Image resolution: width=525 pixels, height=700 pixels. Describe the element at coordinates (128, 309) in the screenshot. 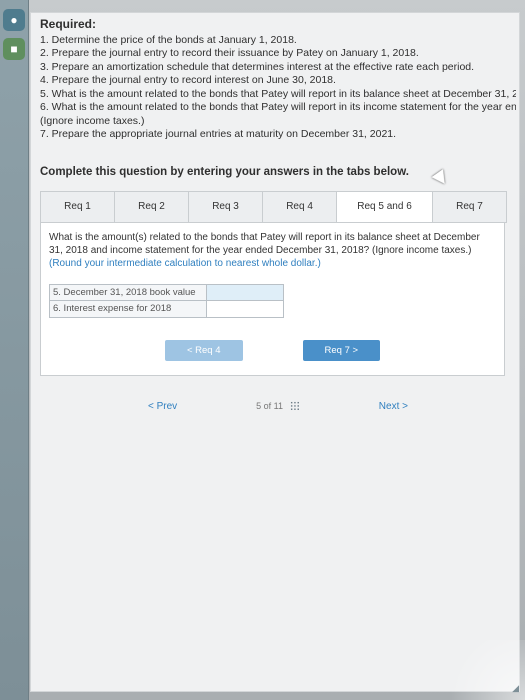

I see `row-label: 6. Interest expense for 2018` at that location.